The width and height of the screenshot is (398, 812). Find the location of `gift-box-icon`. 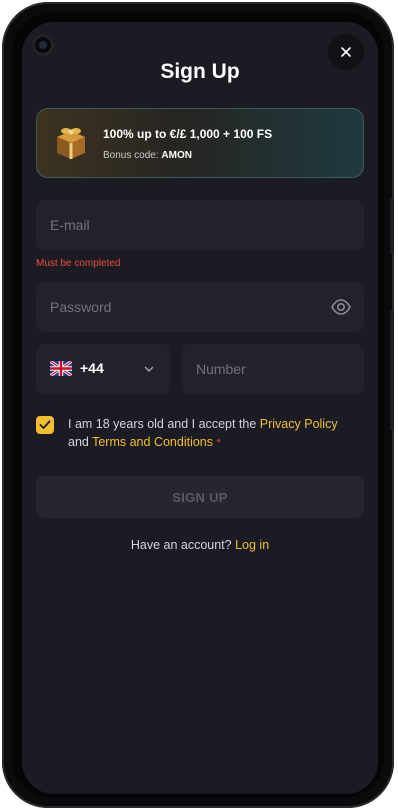

gift-box-icon is located at coordinates (71, 143).